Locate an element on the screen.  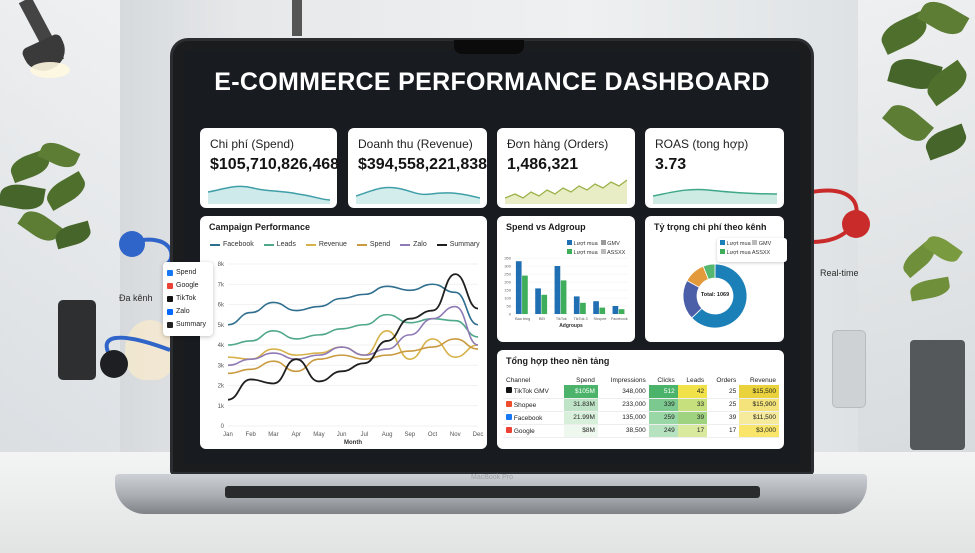
plant-left is located at coordinates (47, 226).